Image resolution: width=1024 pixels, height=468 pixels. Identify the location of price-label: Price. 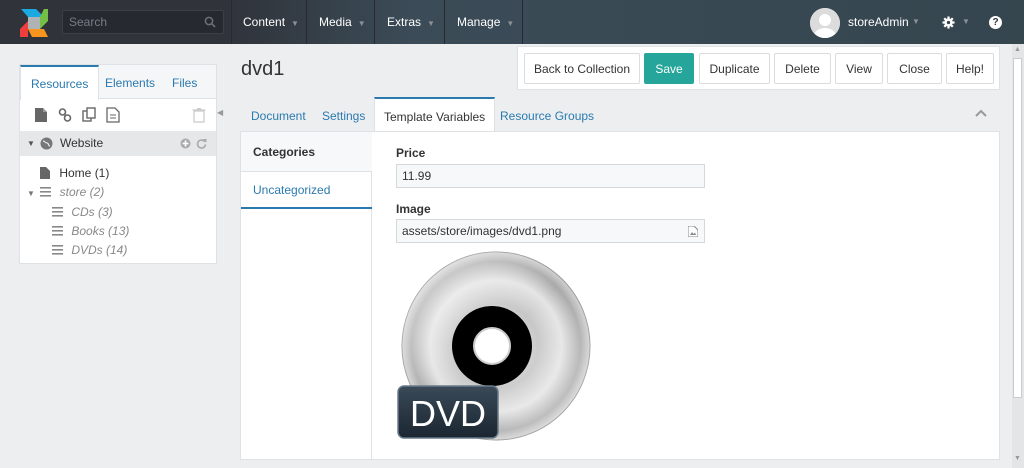
(411, 153).